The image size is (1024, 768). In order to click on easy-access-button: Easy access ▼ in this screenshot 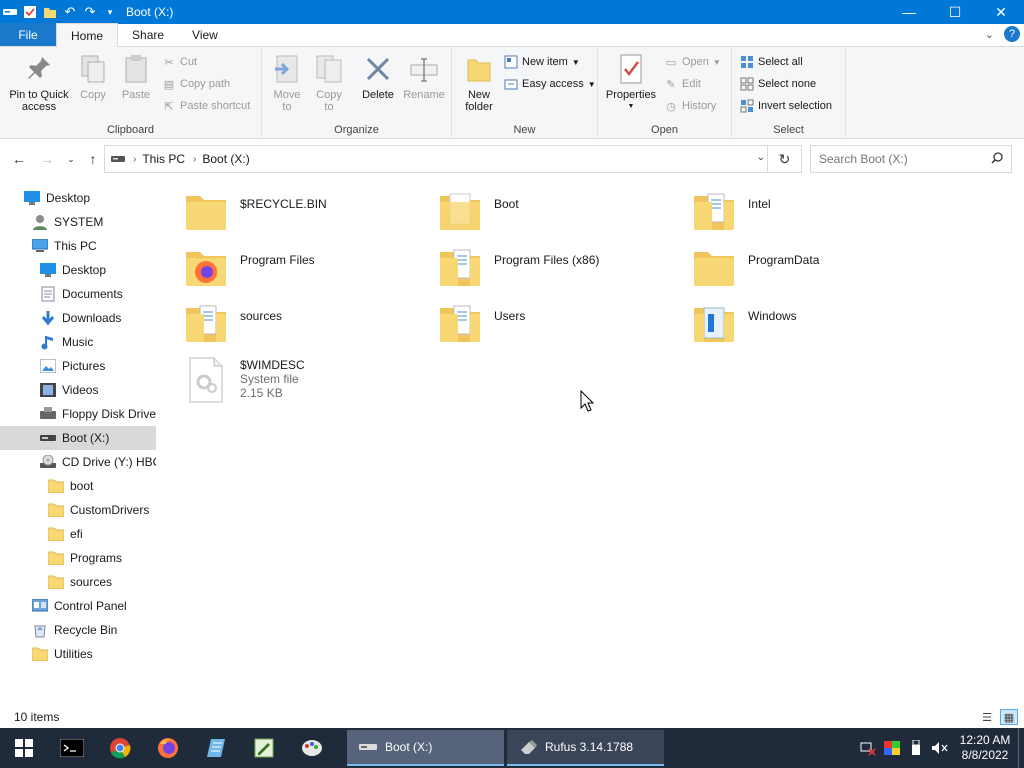, I will do `click(550, 84)`.